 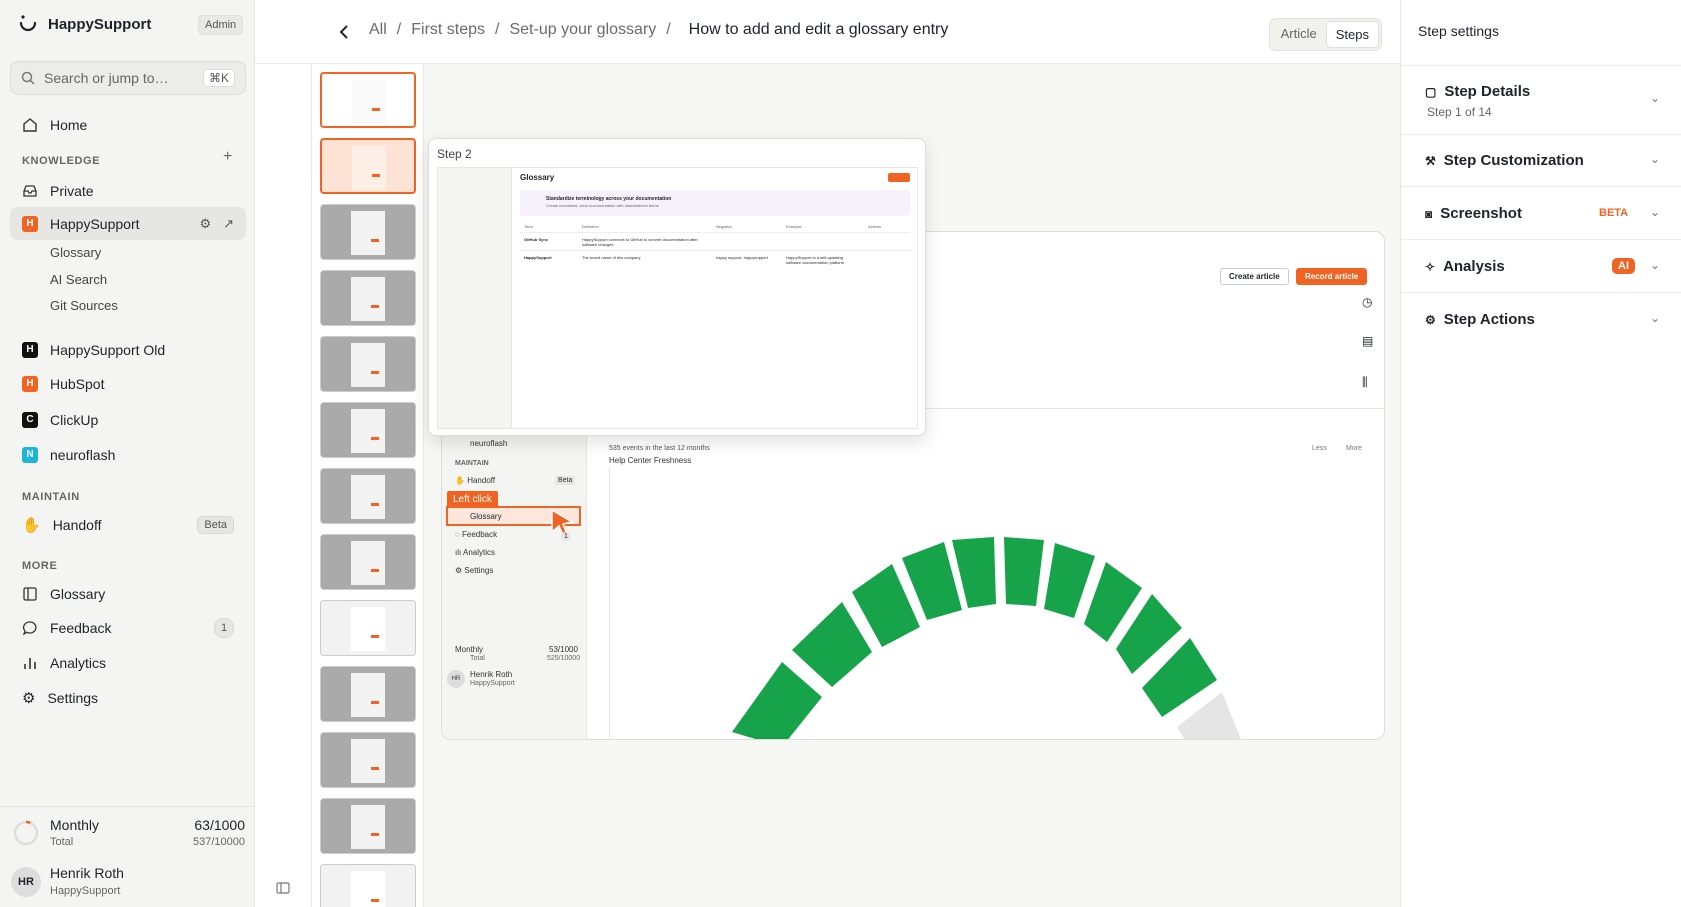 I want to click on nav-home: Home, so click(x=128, y=124).